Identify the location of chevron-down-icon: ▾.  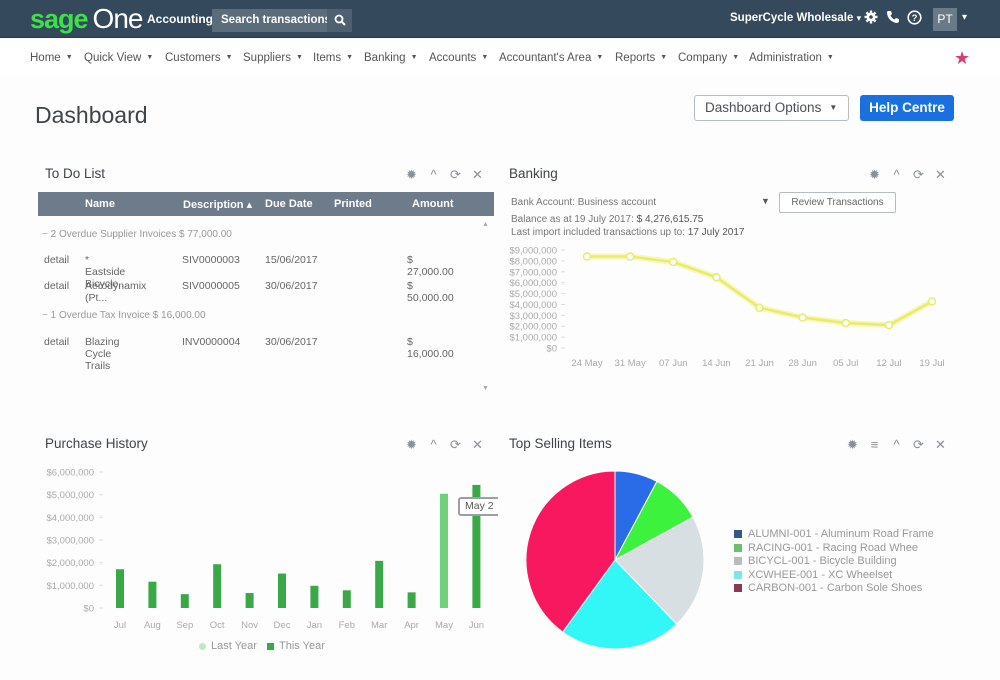
(964, 17).